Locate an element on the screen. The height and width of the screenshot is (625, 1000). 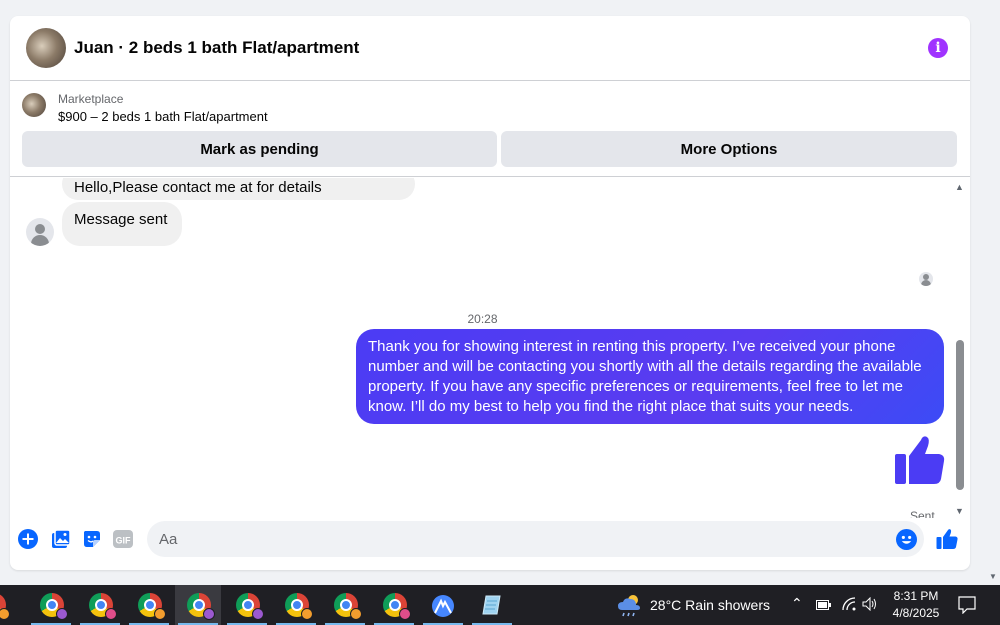
clock-date: 4/8/2025 is located at coordinates (916, 613).